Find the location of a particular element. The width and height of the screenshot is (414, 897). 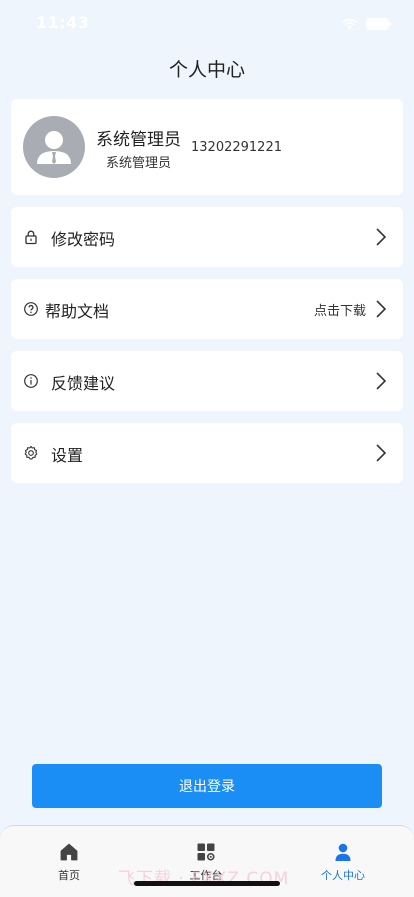

user-avatar-icon is located at coordinates (54, 147).